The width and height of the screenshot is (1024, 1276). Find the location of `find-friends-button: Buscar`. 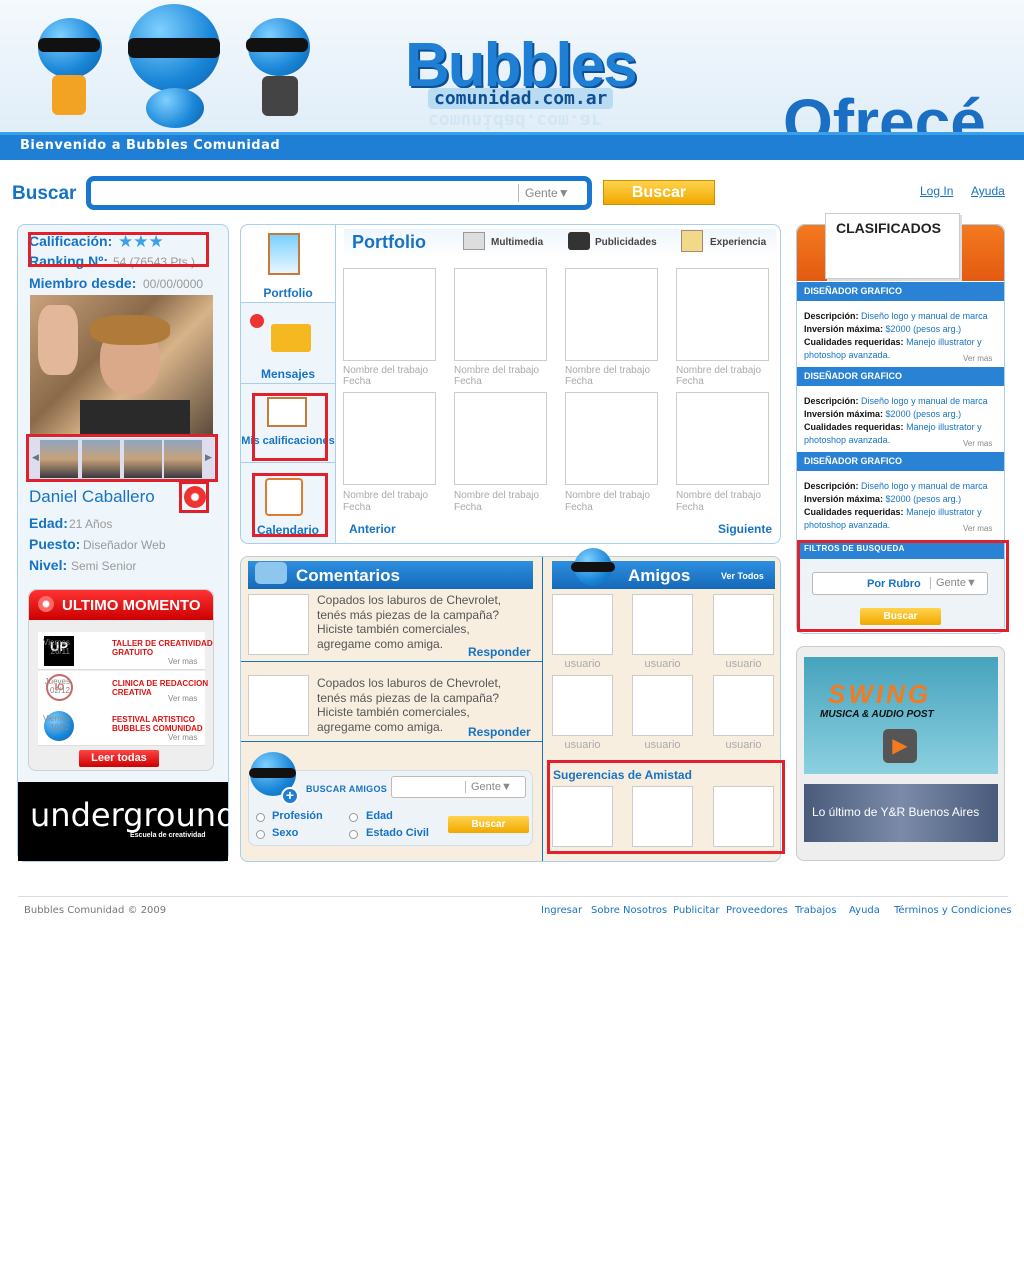

find-friends-button: Buscar is located at coordinates (488, 824).